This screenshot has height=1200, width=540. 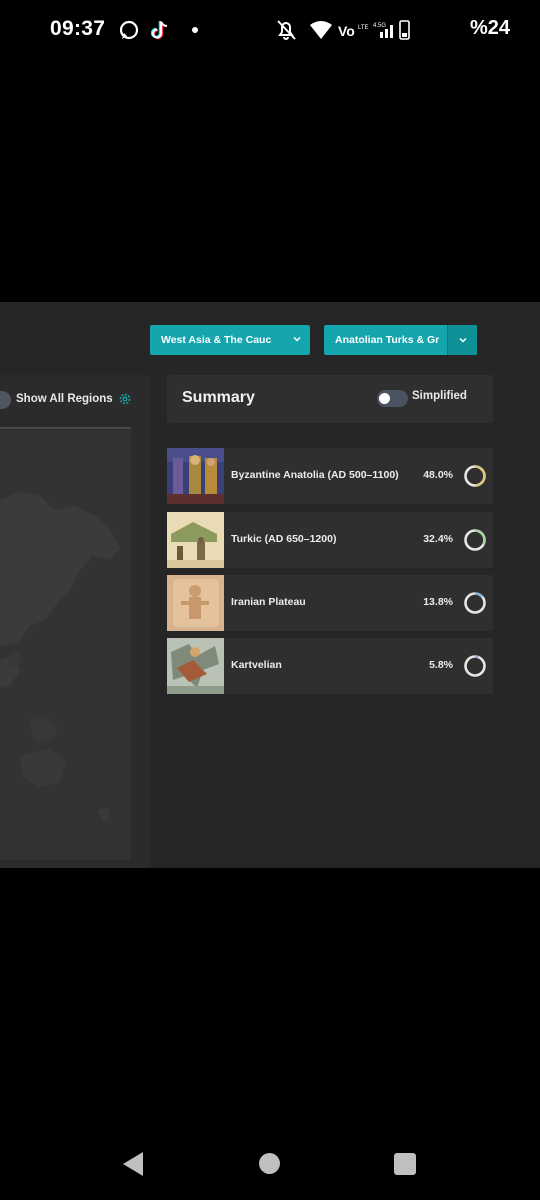 What do you see at coordinates (195, 603) in the screenshot?
I see `iranian-thumbnail` at bounding box center [195, 603].